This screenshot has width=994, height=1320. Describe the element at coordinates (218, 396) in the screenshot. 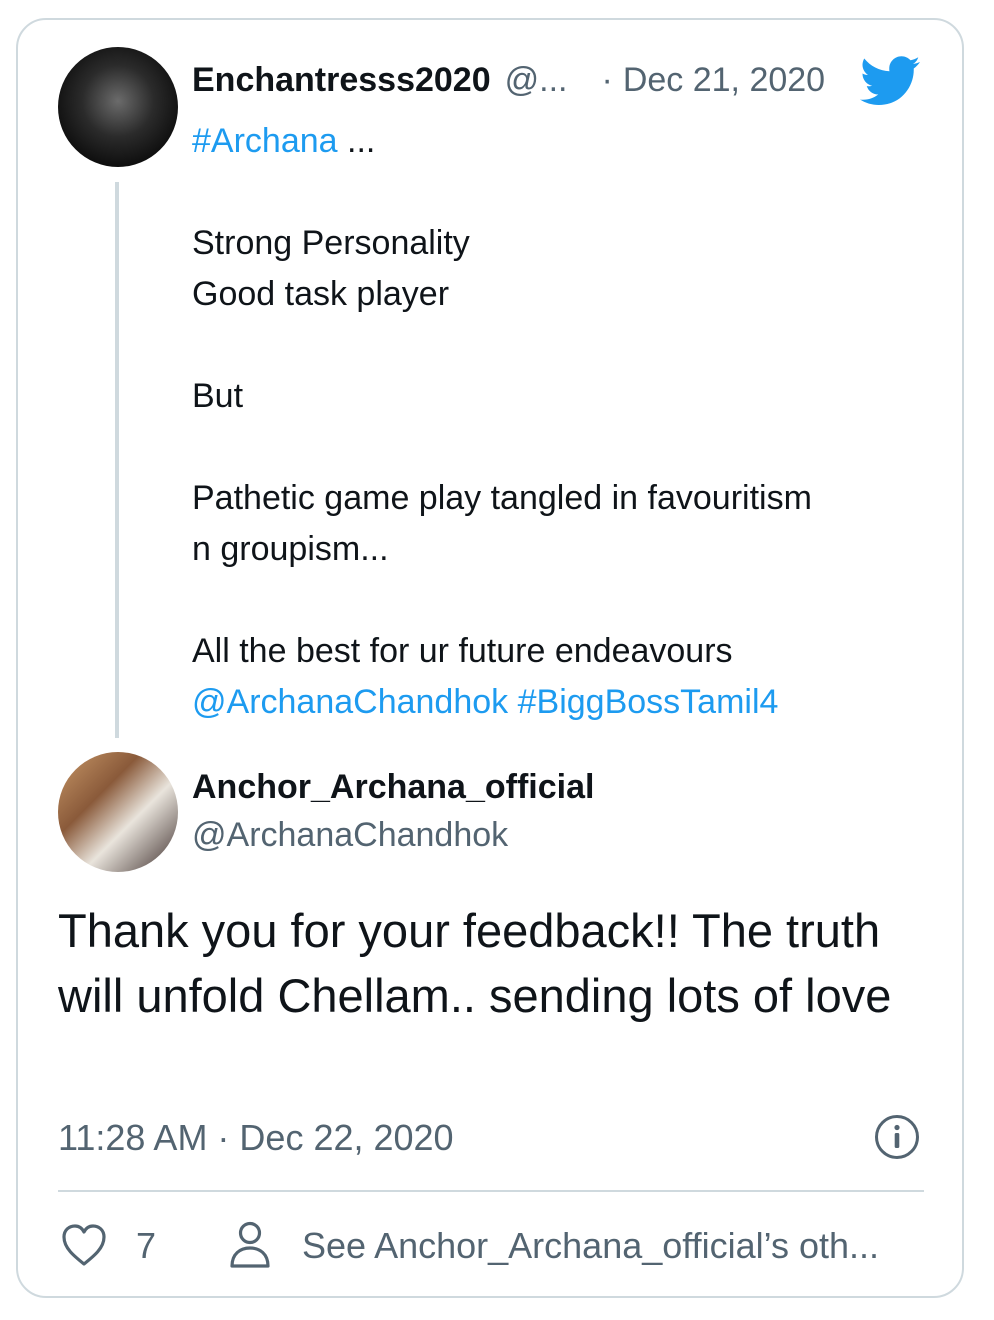

I see `tweet-line: But` at that location.